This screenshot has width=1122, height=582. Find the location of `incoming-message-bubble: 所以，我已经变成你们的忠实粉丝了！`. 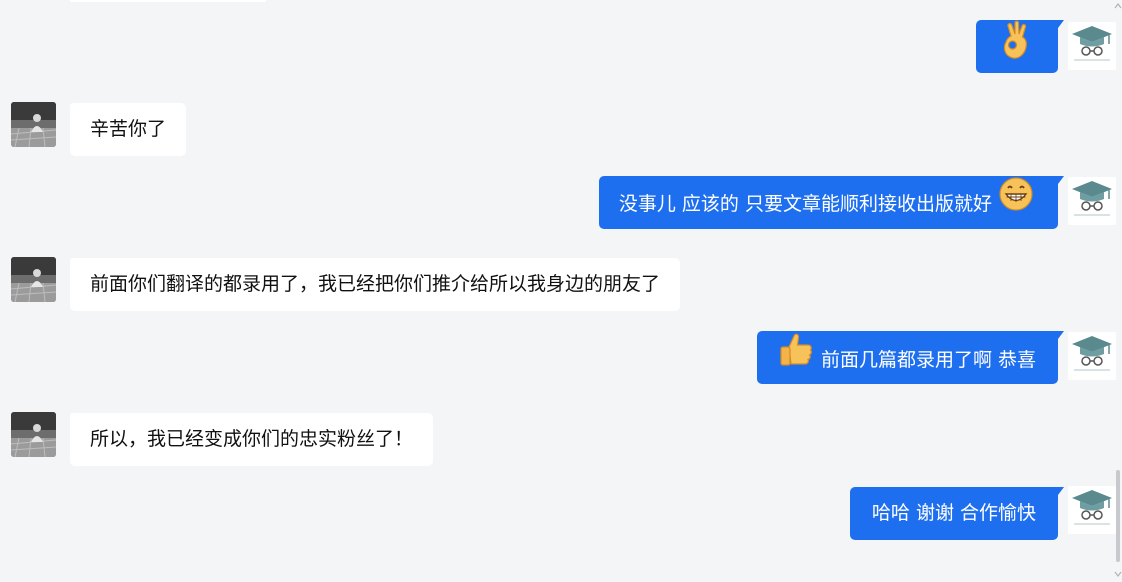

incoming-message-bubble: 所以，我已经变成你们的忠实粉丝了！ is located at coordinates (252, 439).